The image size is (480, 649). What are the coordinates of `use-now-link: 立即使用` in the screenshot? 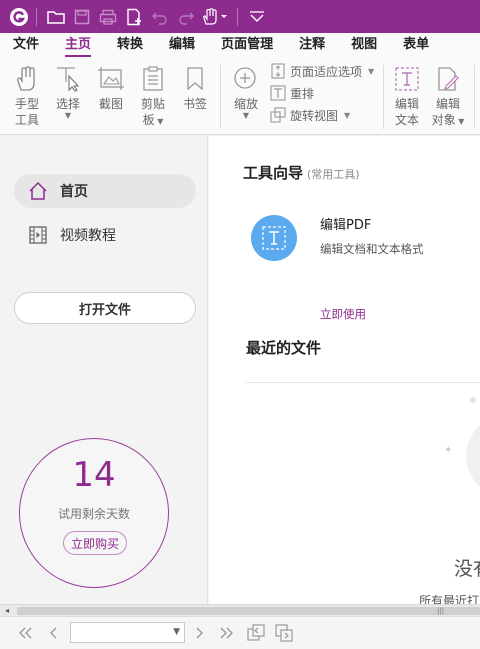 It's located at (343, 314).